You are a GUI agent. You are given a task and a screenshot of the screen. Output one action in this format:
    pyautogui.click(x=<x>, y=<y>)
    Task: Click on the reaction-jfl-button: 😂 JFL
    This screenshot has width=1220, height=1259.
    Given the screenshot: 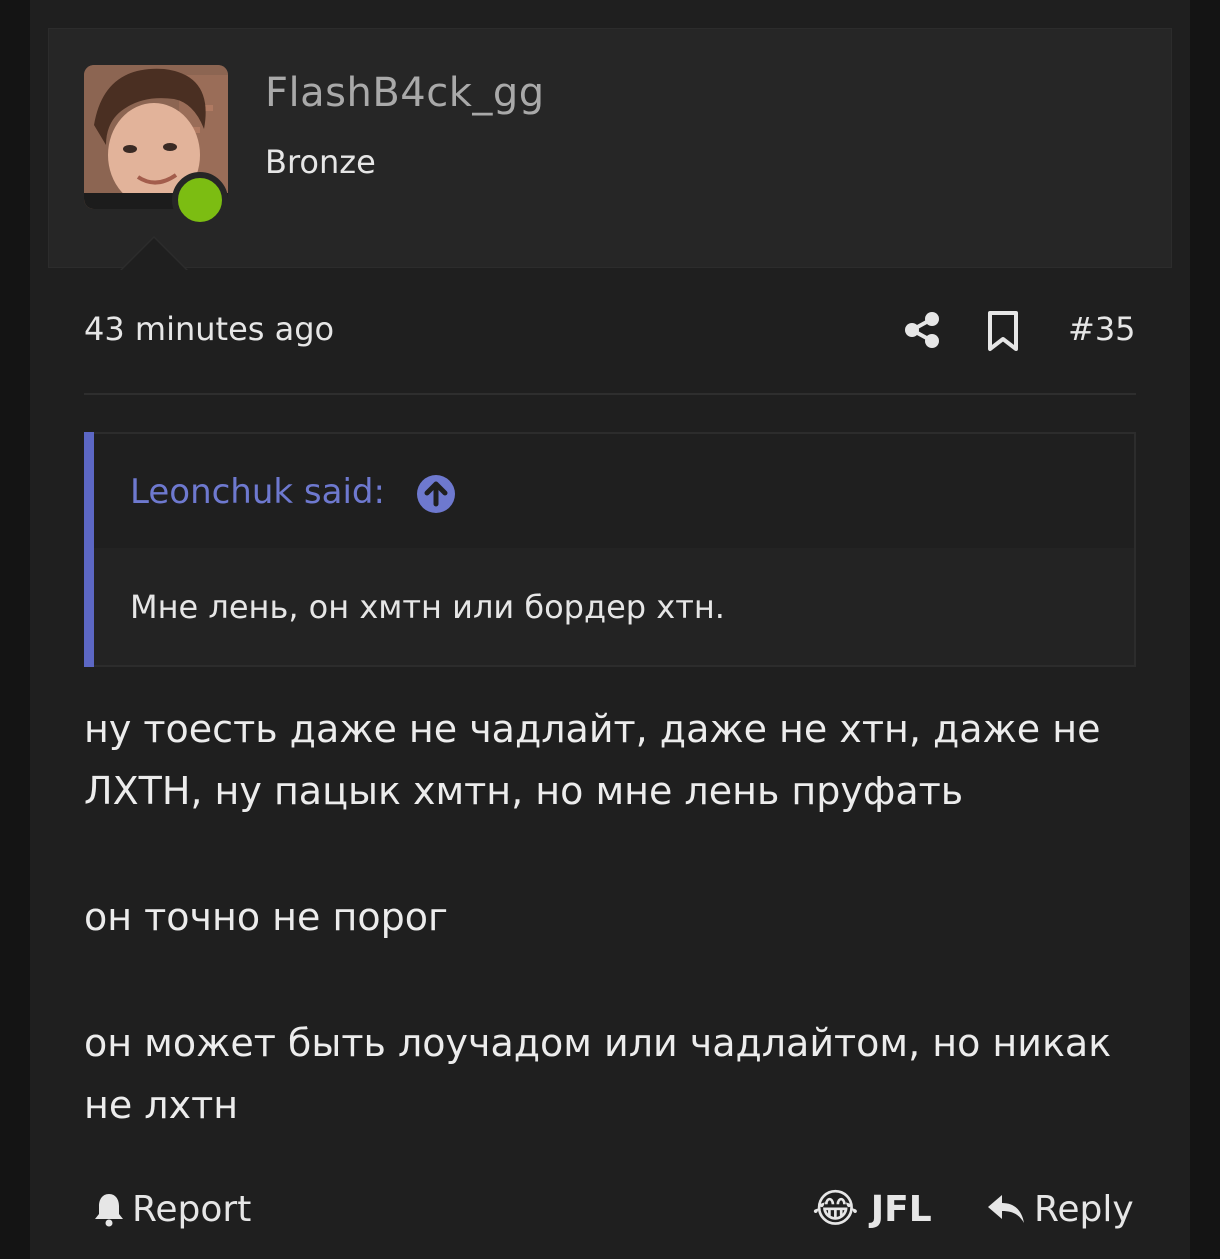 What is the action you would take?
    pyautogui.click(x=872, y=1209)
    